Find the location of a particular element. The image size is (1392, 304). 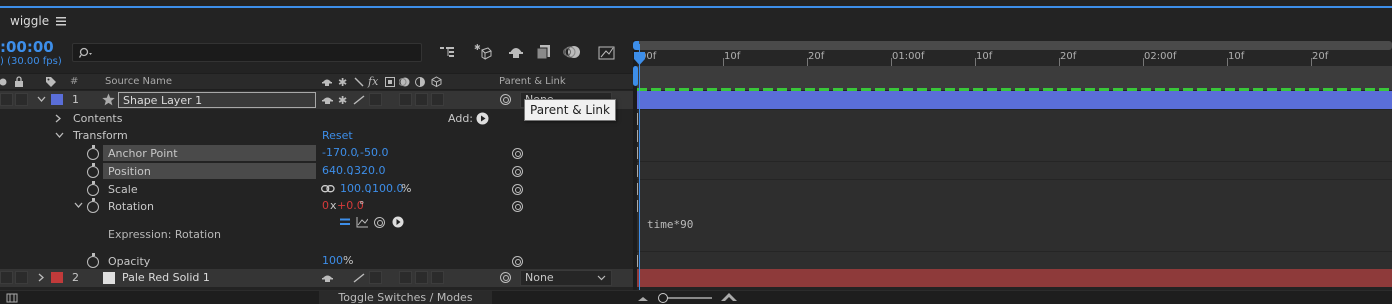

keyframe-indicator-line is located at coordinates (1014, 89).